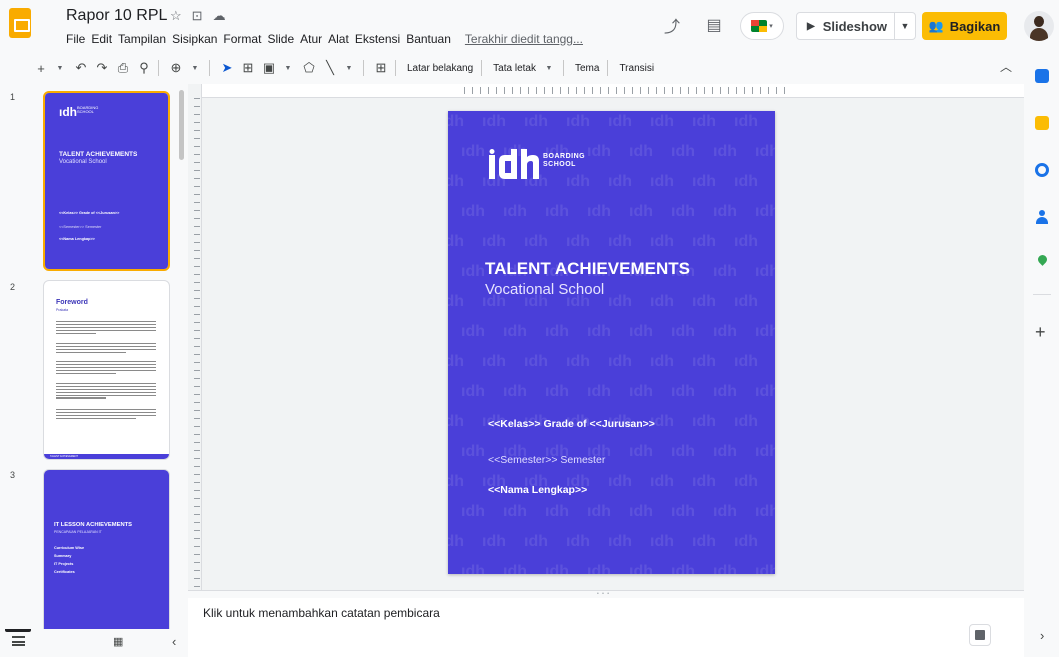 Image resolution: width=1059 pixels, height=657 pixels. What do you see at coordinates (514, 68) in the screenshot?
I see `layout-button: Tata letak` at bounding box center [514, 68].